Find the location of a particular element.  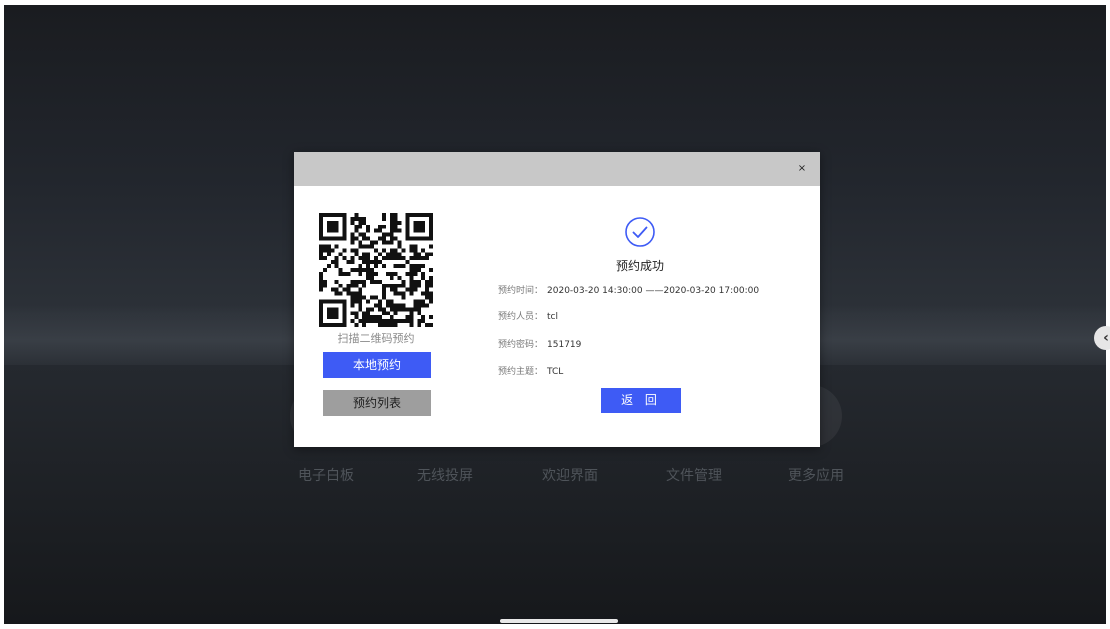

info-label-person: 预约人员： is located at coordinates (521, 317).